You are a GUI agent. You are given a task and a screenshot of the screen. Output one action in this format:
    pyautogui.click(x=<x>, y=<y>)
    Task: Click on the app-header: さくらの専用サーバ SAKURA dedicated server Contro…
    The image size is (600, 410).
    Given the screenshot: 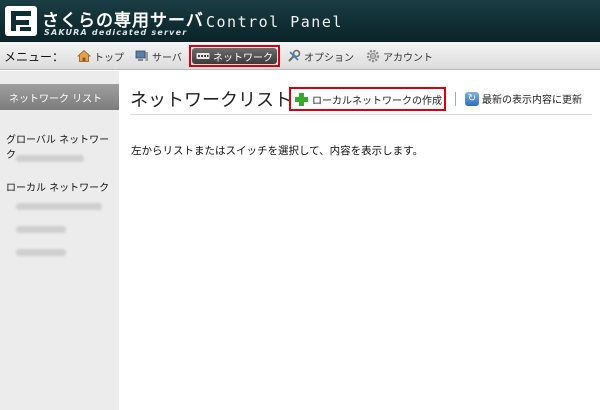 What is the action you would take?
    pyautogui.click(x=300, y=21)
    